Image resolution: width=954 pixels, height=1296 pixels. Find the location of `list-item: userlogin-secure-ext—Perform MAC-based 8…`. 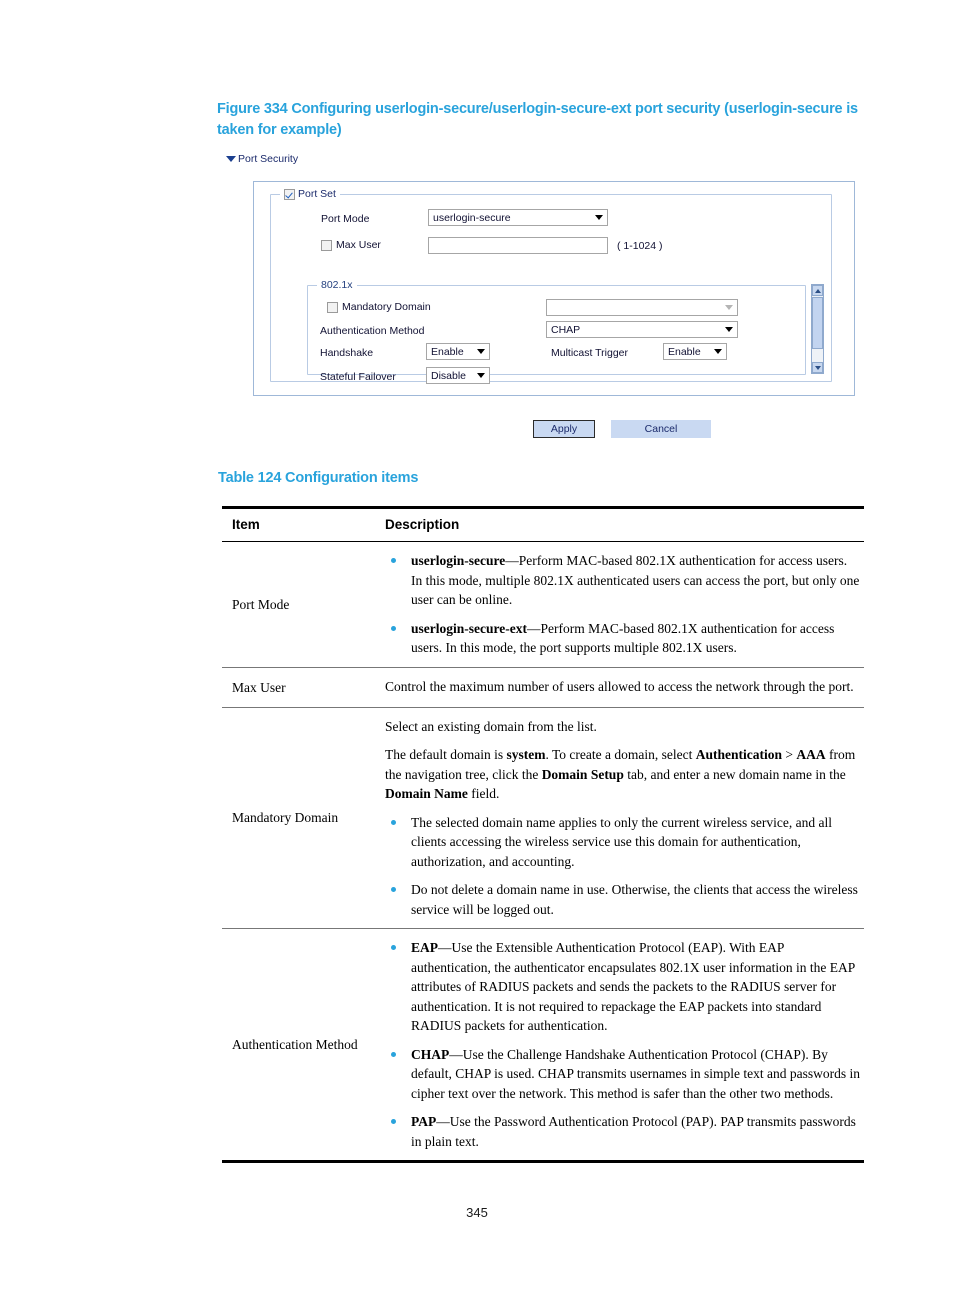

list-item: userlogin-secure-ext—Perform MAC-based 8… is located at coordinates (622, 638).